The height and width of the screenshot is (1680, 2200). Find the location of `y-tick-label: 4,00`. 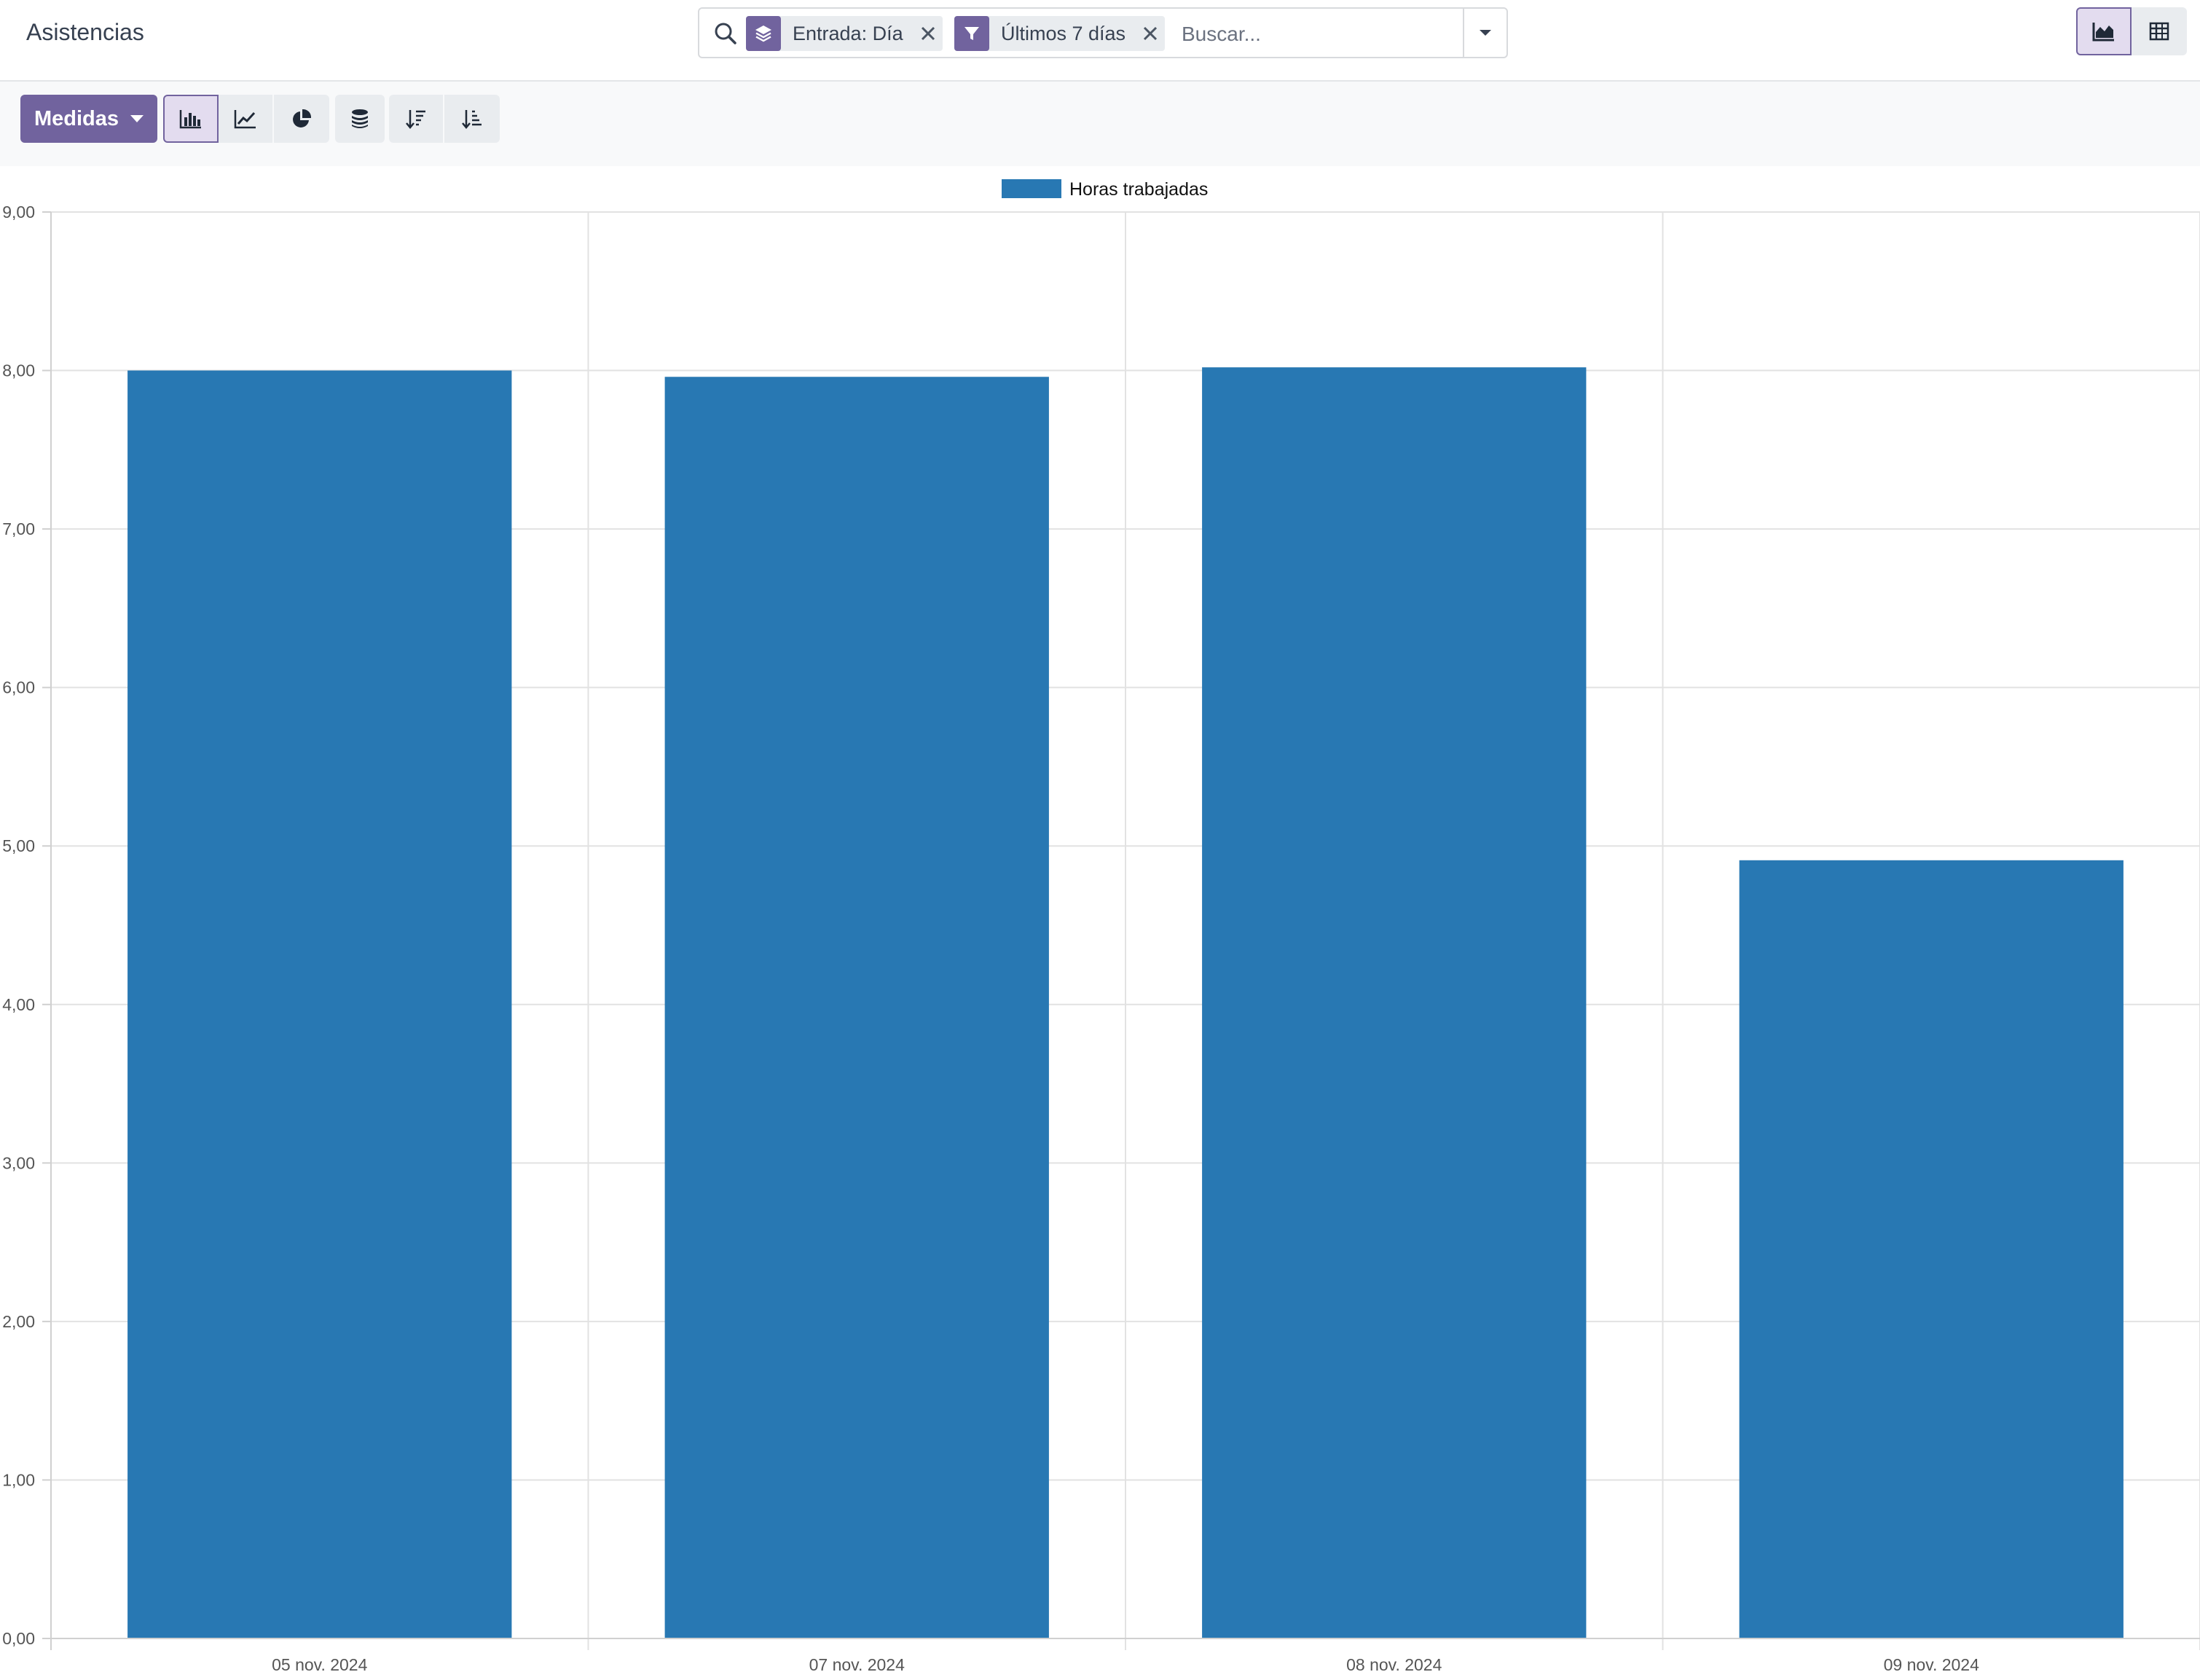

y-tick-label: 4,00 is located at coordinates (18, 1004).